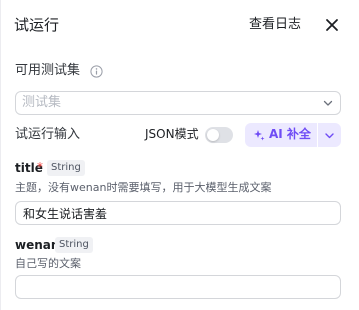  Describe the element at coordinates (259, 135) in the screenshot. I see `sparkle-icon` at that location.